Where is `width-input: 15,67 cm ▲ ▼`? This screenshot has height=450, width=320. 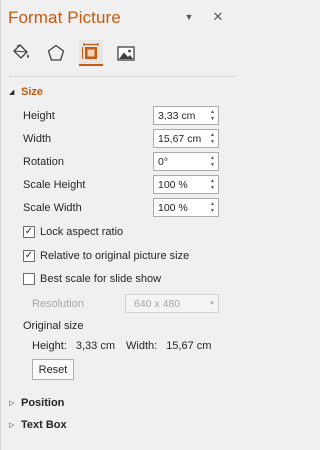
width-input: 15,67 cm ▲ ▼ is located at coordinates (186, 138).